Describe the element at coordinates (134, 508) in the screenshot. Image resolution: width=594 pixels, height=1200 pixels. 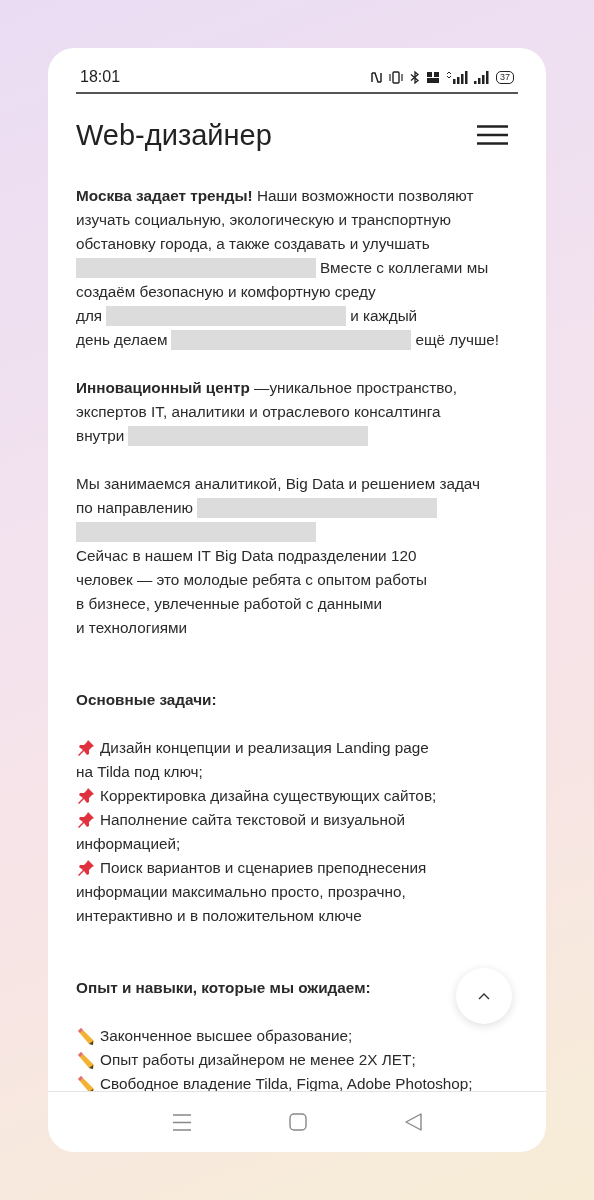
I see `body-text: по направлению` at that location.